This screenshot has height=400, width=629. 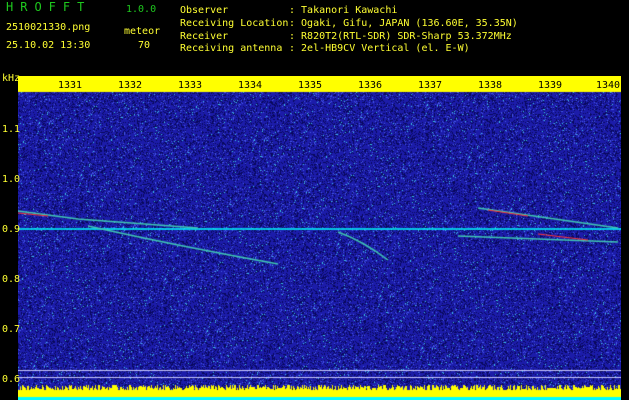 What do you see at coordinates (11, 179) in the screenshot?
I see `y-tick-label: 1.0` at bounding box center [11, 179].